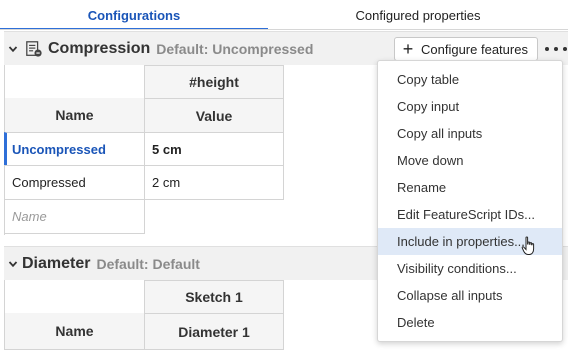 This screenshot has width=568, height=350. Describe the element at coordinates (214, 182) in the screenshot. I see `table-row-value-compressed: 2 cm` at that location.